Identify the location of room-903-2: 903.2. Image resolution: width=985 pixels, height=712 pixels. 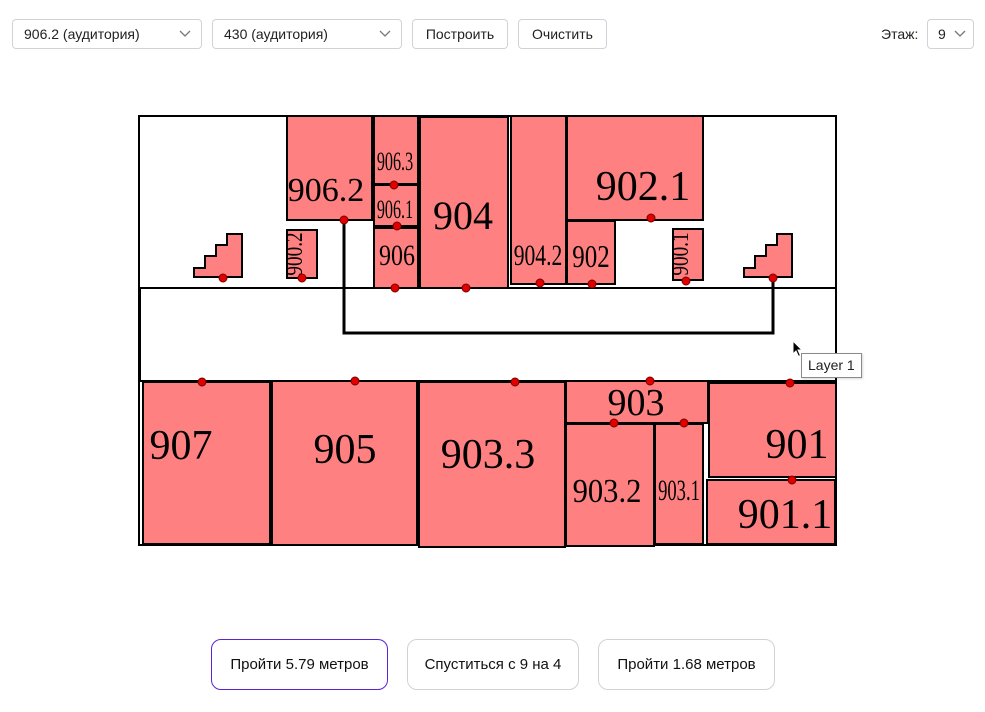
(610, 485).